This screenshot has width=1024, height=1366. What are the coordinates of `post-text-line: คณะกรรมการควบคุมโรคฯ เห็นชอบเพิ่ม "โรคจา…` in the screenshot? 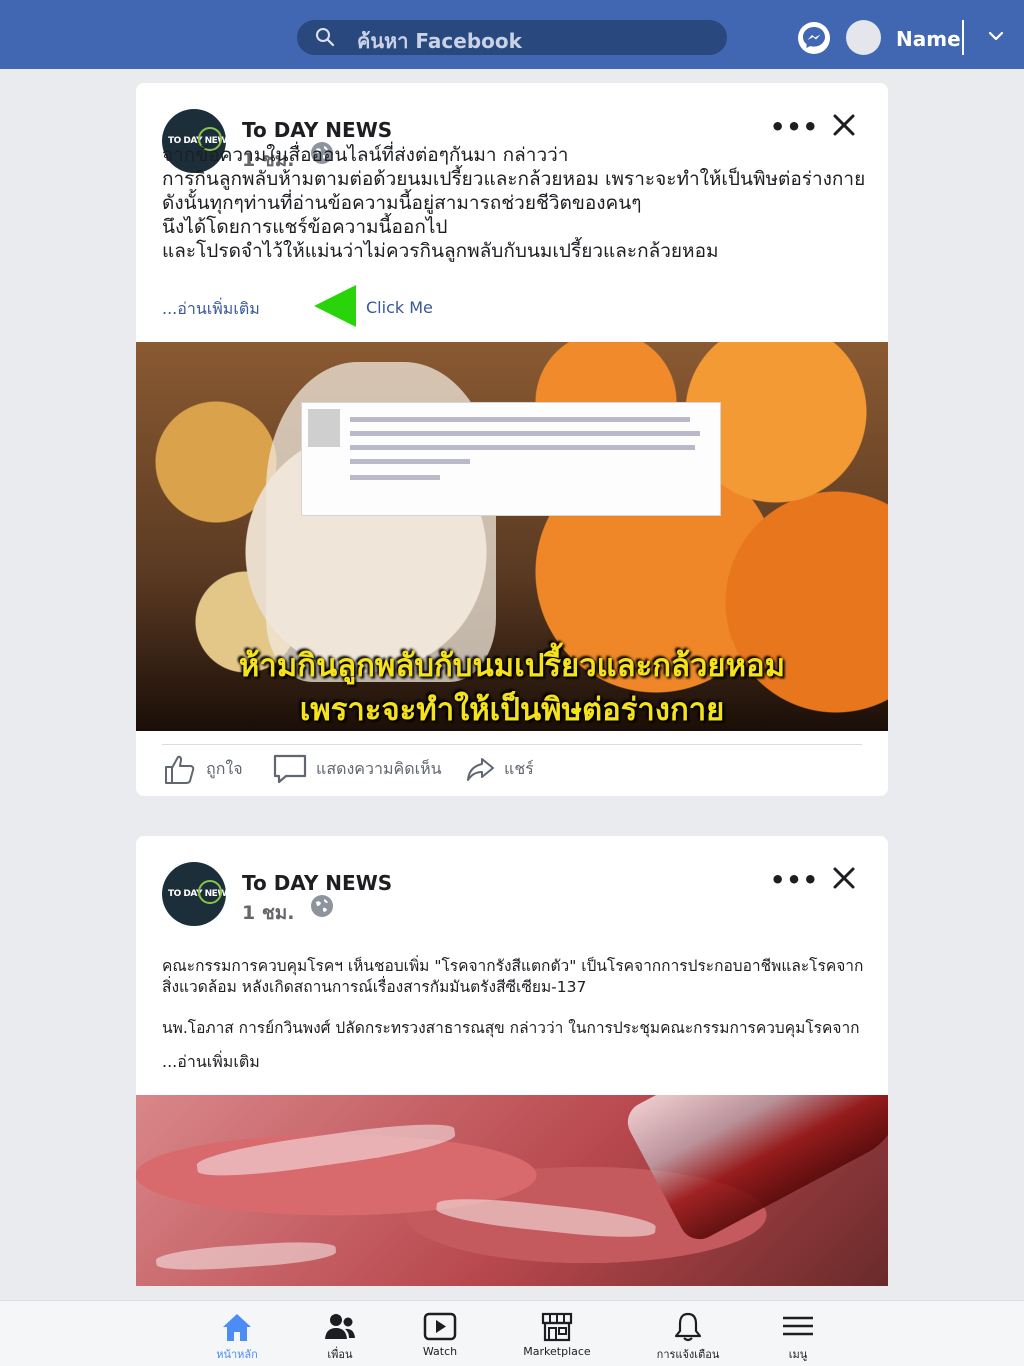 It's located at (513, 966).